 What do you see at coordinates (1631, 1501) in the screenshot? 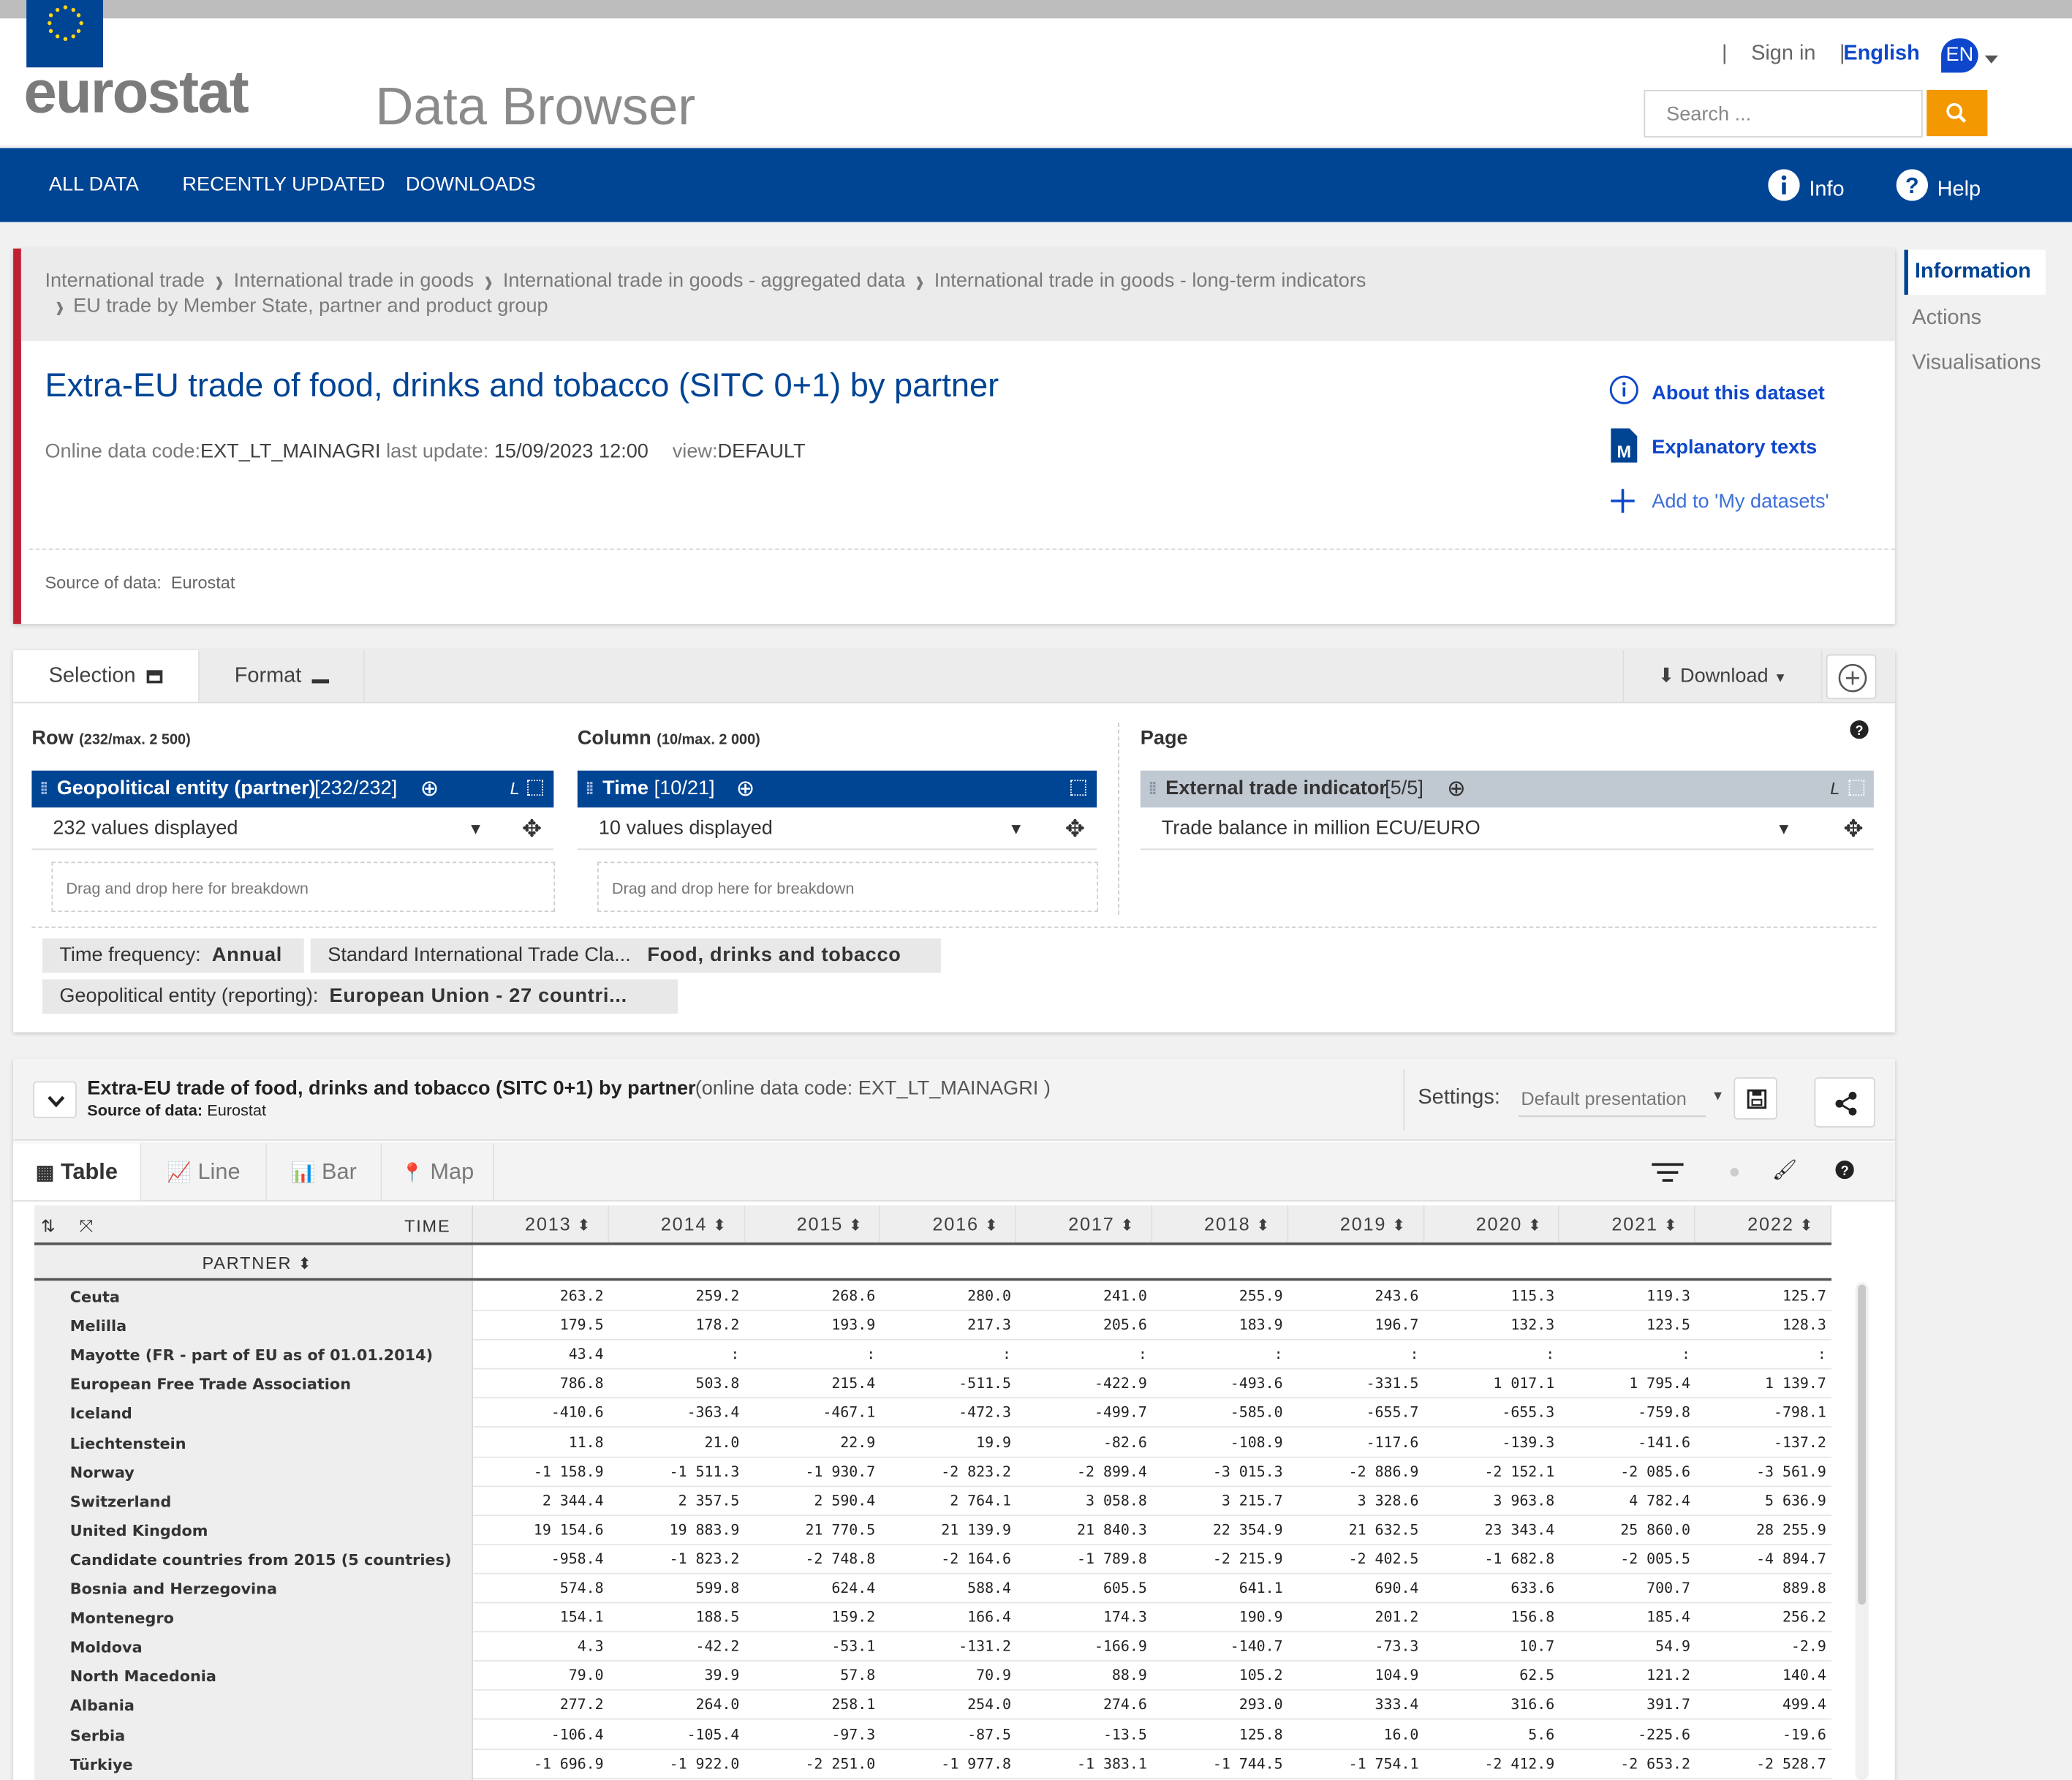
I see `table-cell: 4 782.4` at bounding box center [1631, 1501].